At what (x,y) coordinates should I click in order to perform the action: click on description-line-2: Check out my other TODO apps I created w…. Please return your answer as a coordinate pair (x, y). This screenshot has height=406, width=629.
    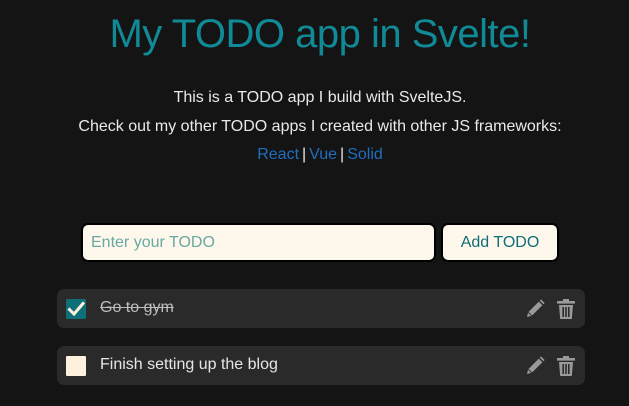
    Looking at the image, I should click on (320, 126).